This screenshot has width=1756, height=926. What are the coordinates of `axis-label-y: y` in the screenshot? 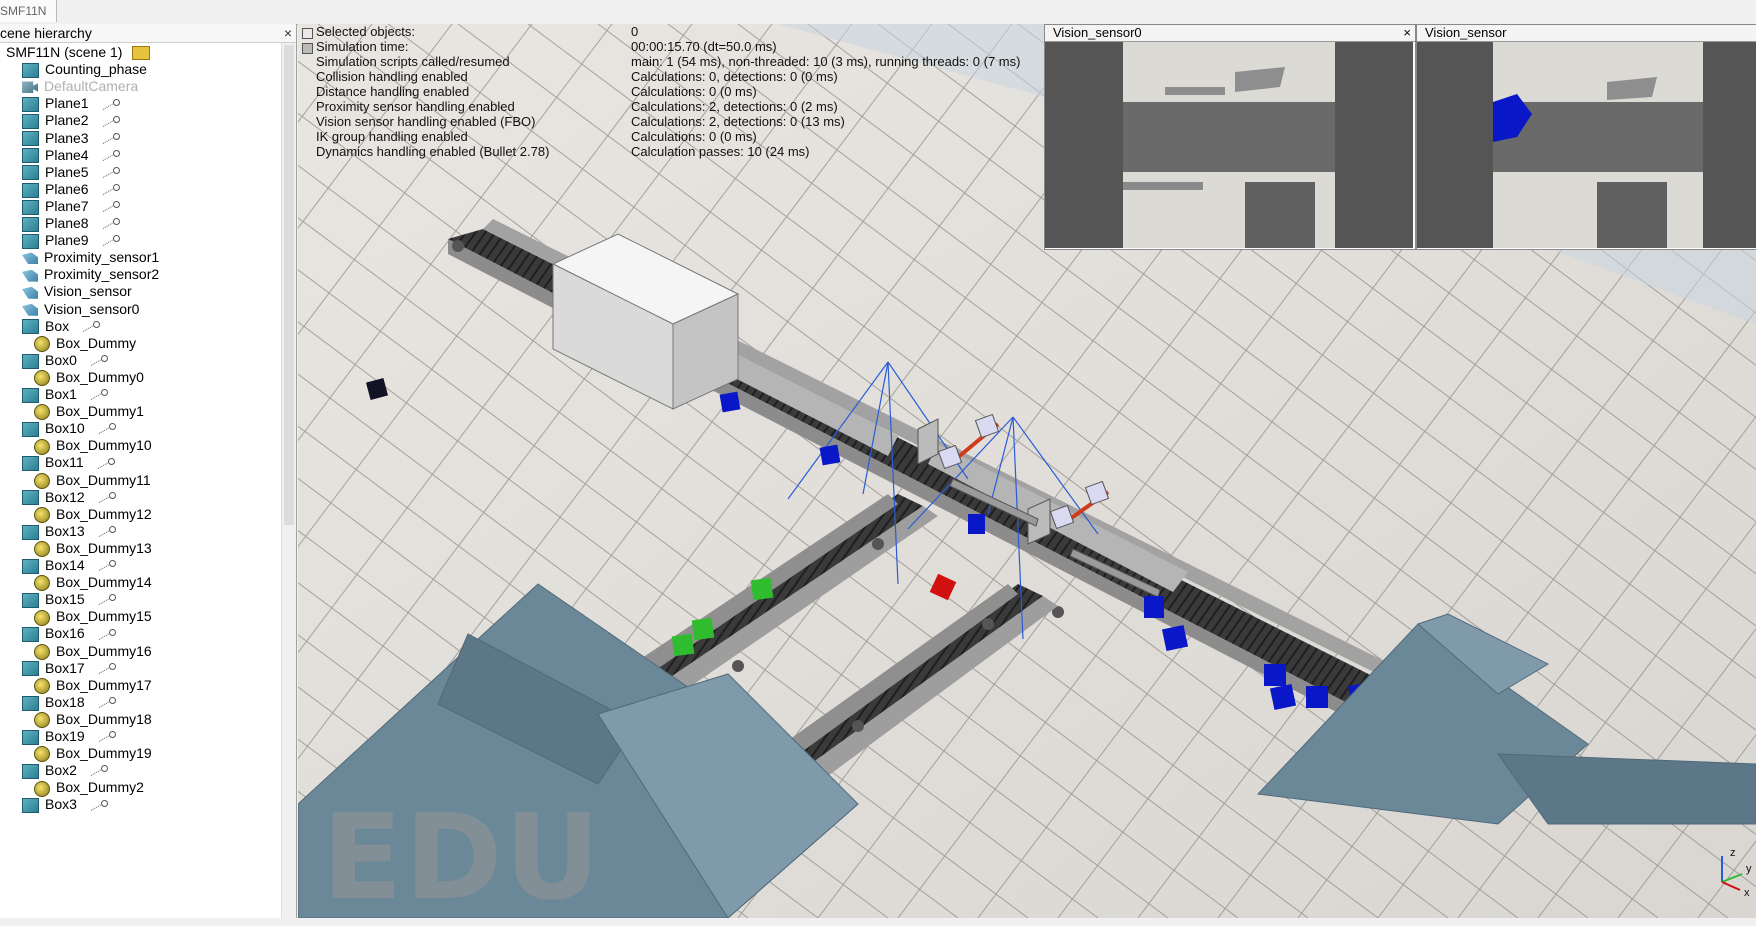 It's located at (1749, 869).